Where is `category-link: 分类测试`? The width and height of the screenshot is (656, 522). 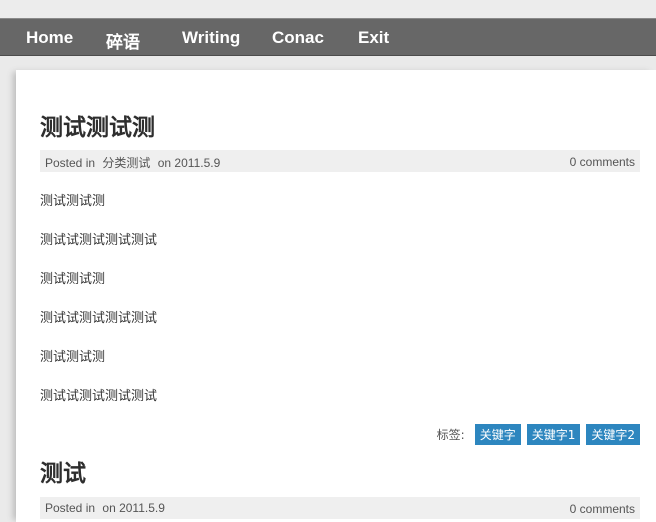 category-link: 分类测试 is located at coordinates (126, 163).